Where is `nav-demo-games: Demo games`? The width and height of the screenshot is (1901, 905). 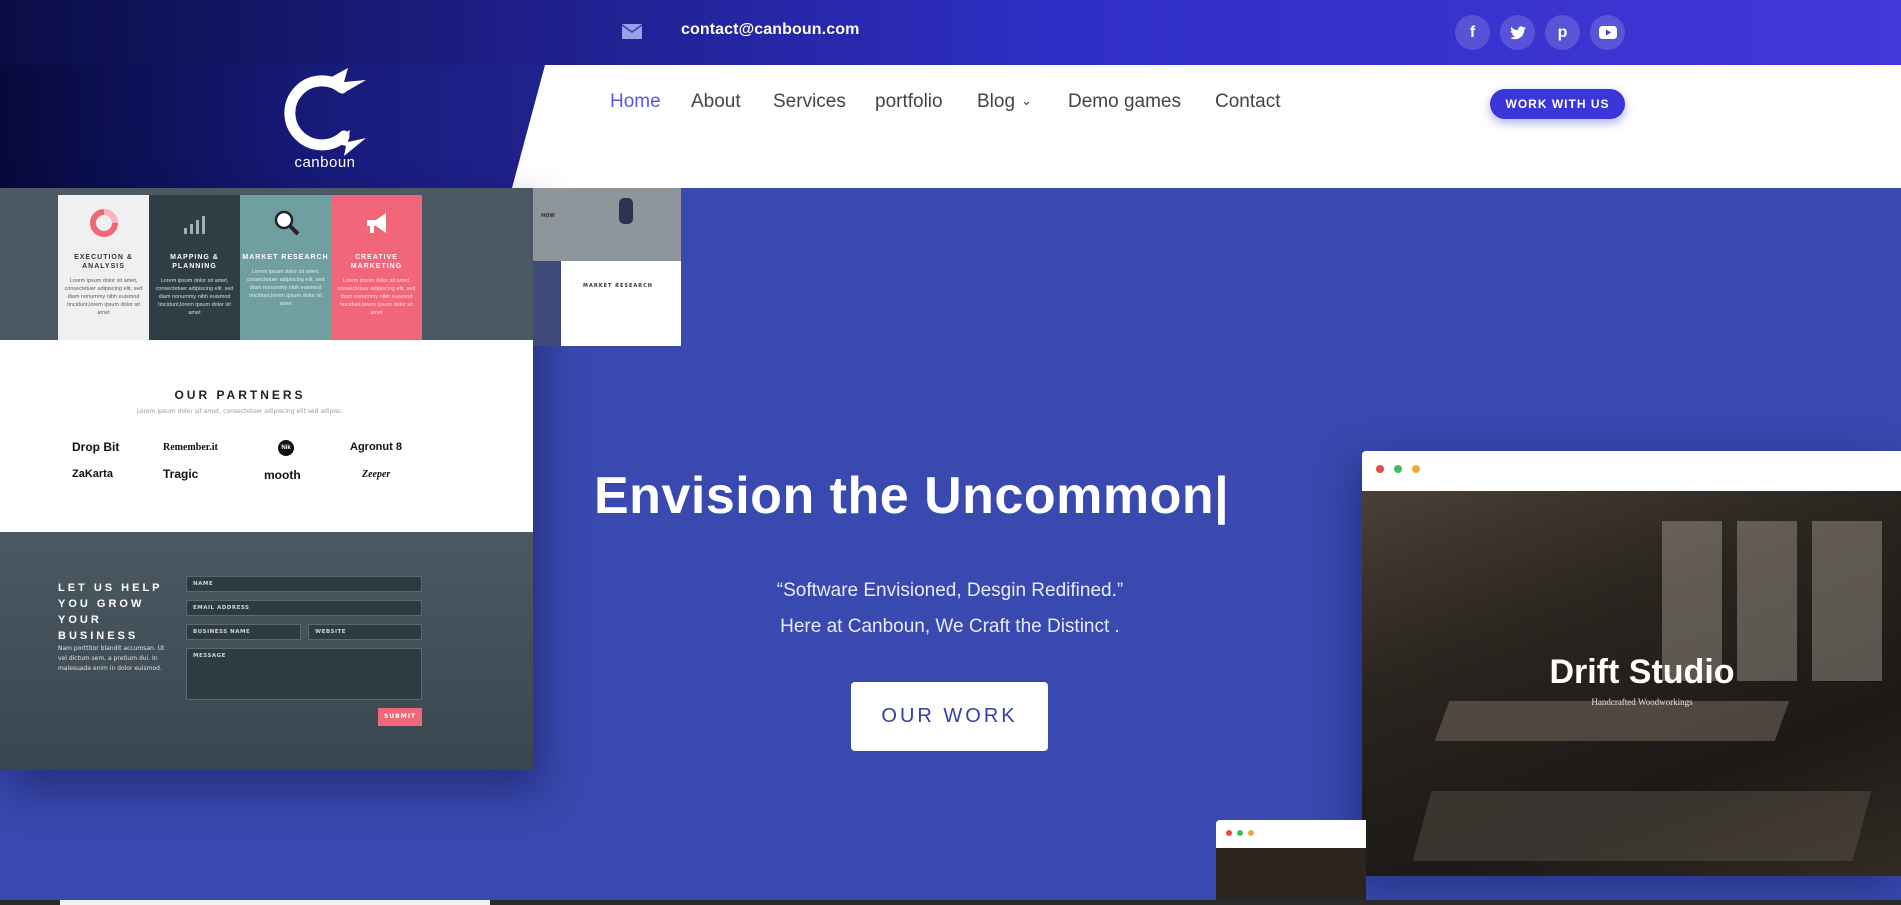
nav-demo-games: Demo games is located at coordinates (1124, 102).